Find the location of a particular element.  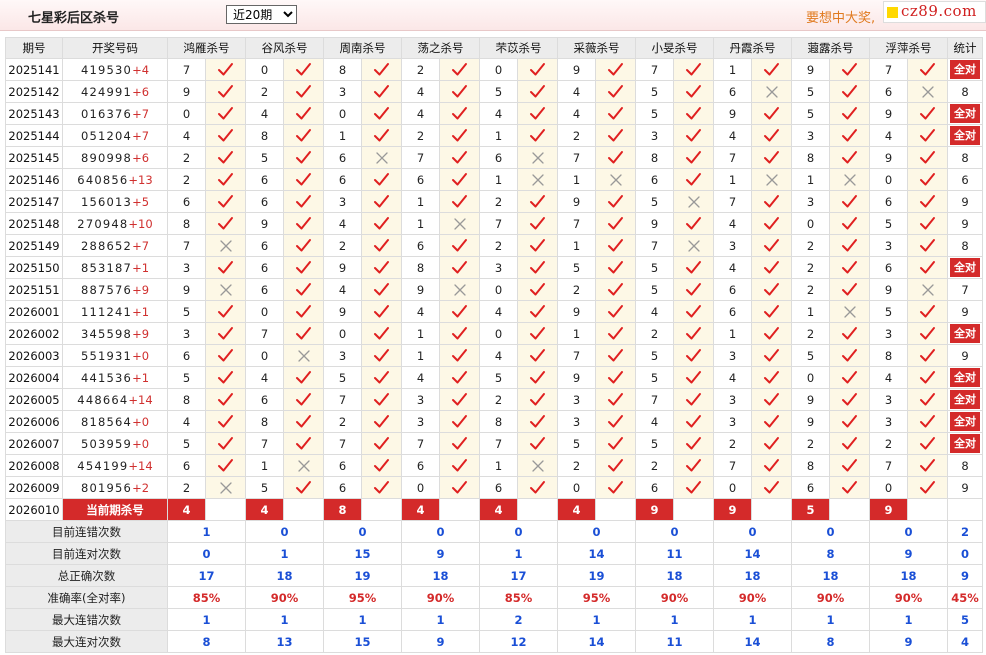

summary-value: 1 is located at coordinates (206, 531).